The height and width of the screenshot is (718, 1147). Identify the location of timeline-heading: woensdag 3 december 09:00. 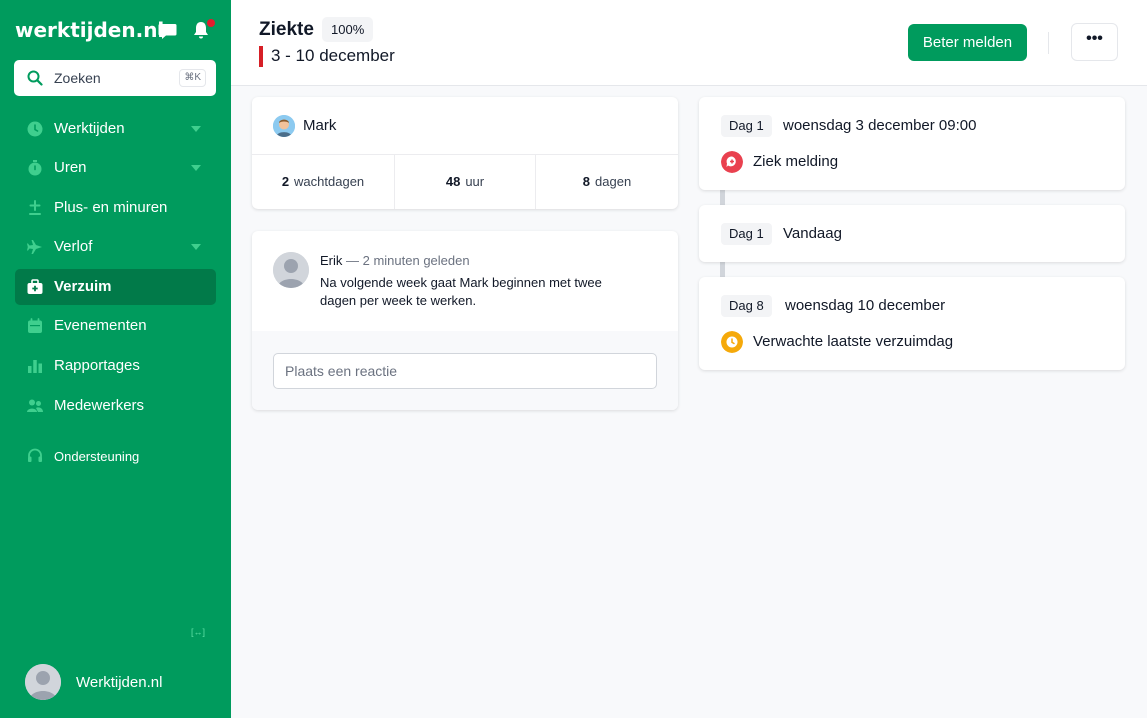
(880, 125).